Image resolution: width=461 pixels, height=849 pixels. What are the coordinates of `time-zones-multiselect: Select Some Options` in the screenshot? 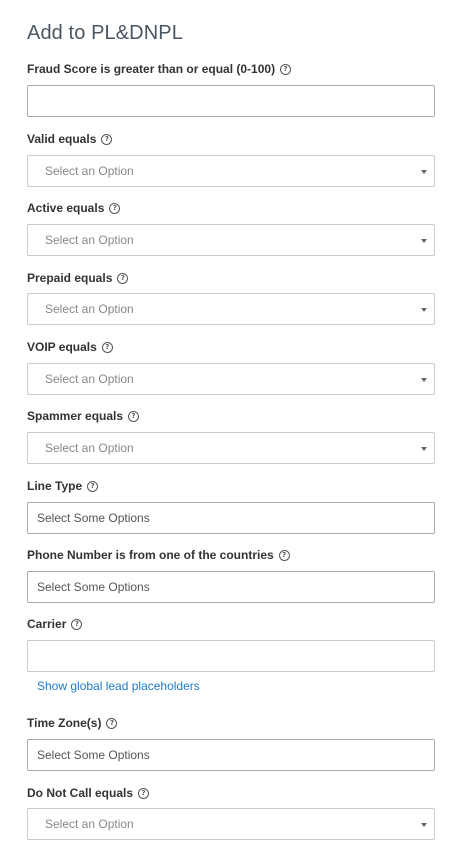 It's located at (231, 755).